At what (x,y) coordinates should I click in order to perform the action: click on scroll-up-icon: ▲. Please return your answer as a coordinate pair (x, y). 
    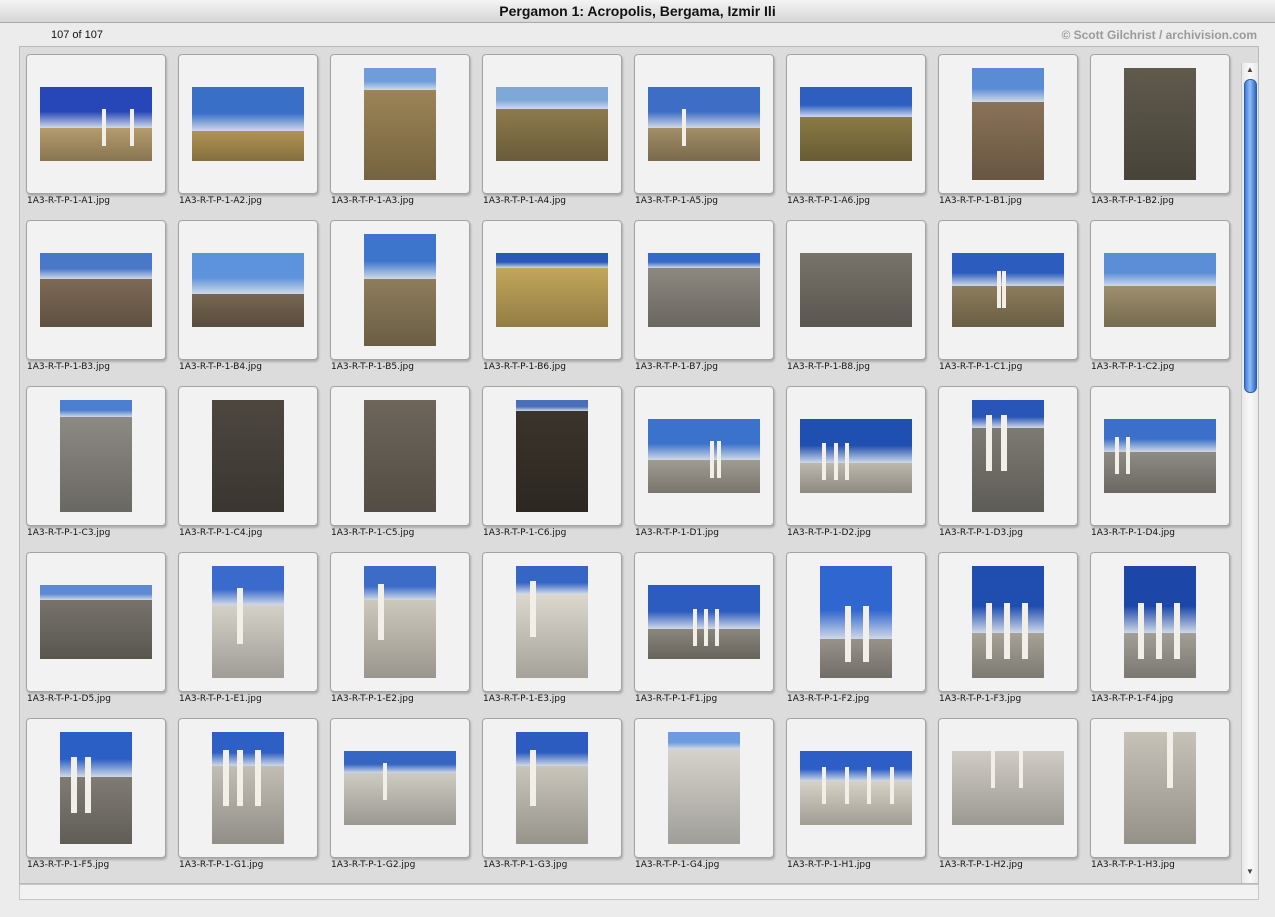
    Looking at the image, I should click on (1250, 70).